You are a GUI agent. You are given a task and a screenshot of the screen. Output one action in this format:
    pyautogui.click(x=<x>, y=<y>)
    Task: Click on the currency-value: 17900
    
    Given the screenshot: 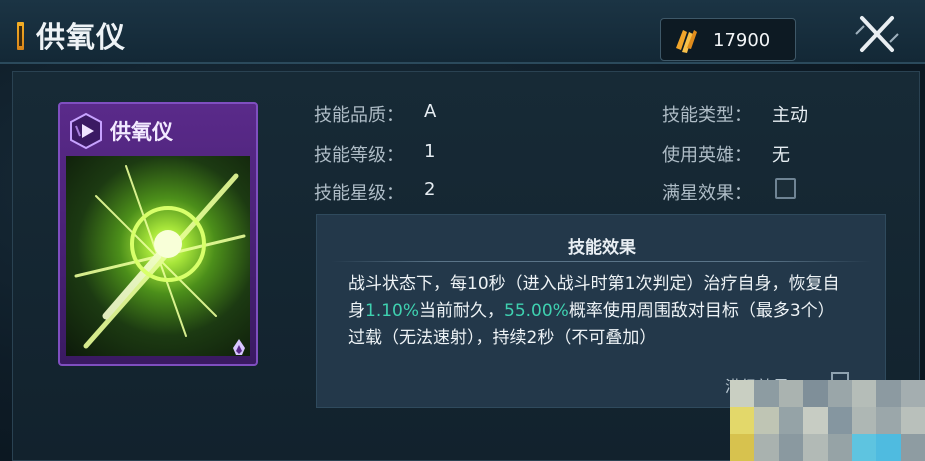 What is the action you would take?
    pyautogui.click(x=742, y=40)
    